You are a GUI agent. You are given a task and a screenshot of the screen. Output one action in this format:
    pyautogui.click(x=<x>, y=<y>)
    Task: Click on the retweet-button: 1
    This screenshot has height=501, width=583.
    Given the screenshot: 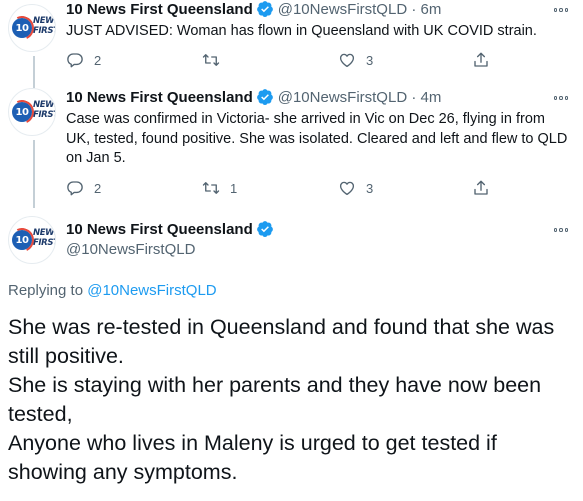 What is the action you would take?
    pyautogui.click(x=219, y=188)
    